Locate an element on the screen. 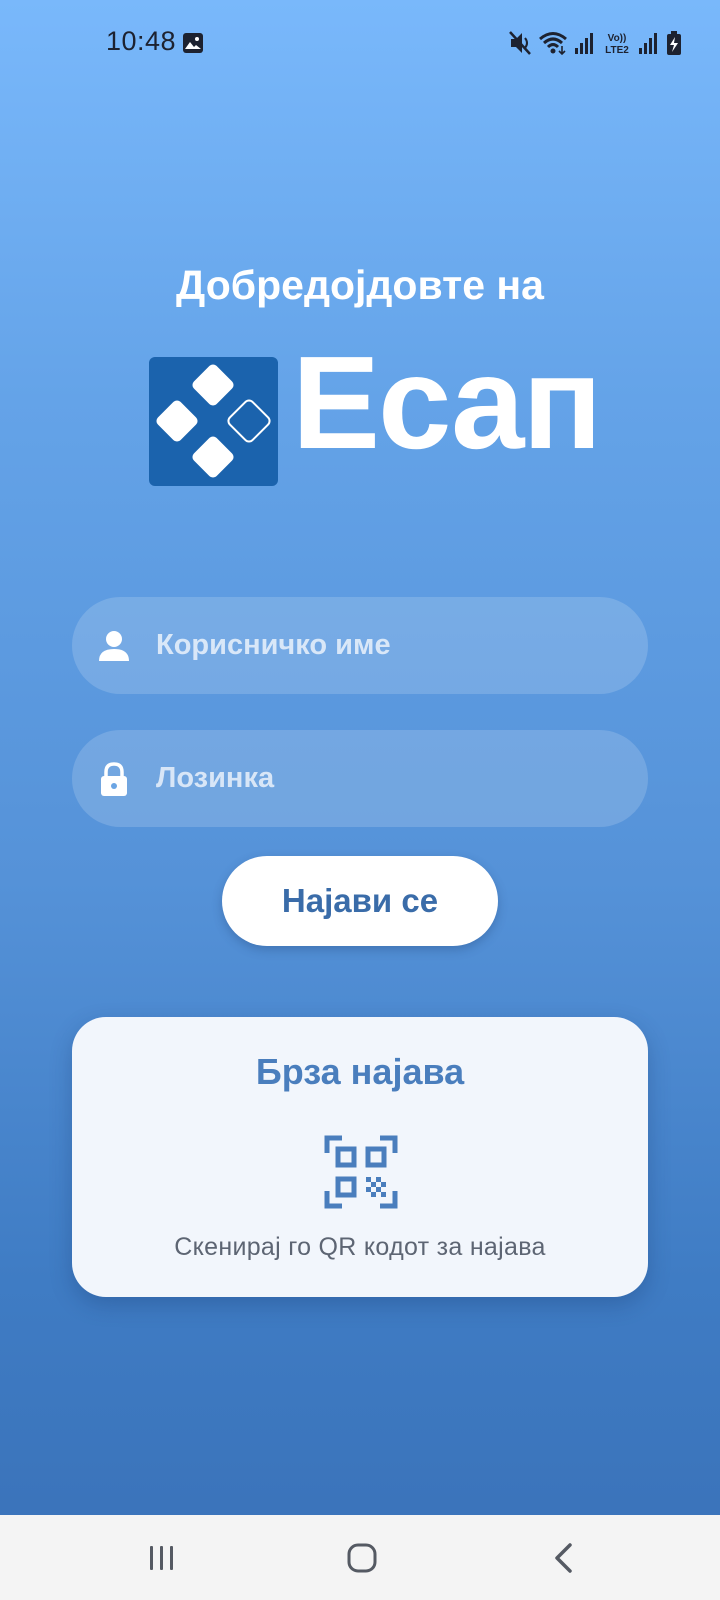 This screenshot has height=1600, width=720. username-field is located at coordinates (360, 645).